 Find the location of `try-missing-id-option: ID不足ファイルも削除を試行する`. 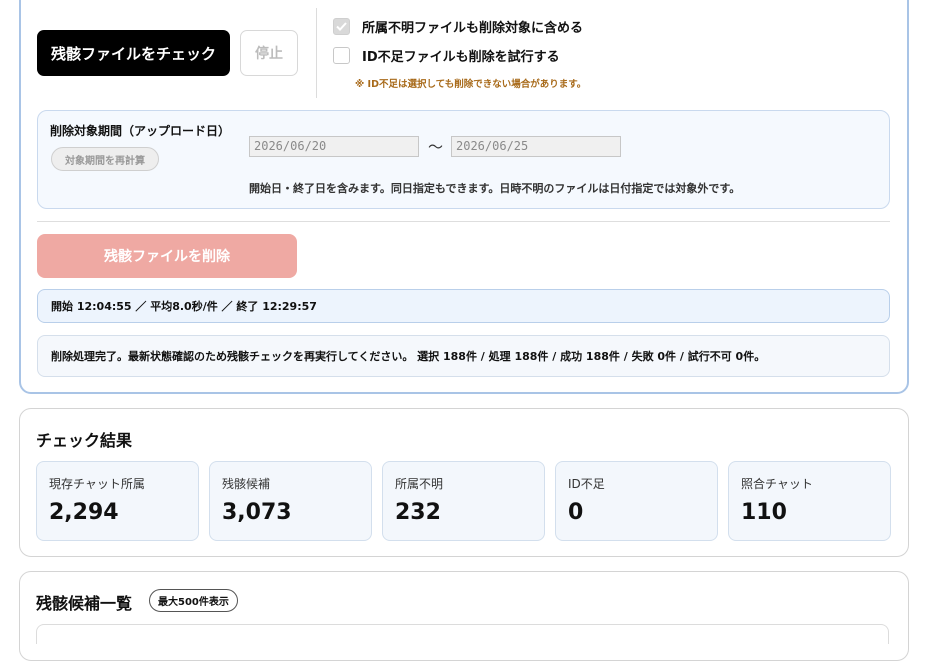

try-missing-id-option: ID不足ファイルも削除を試行する is located at coordinates (446, 55).